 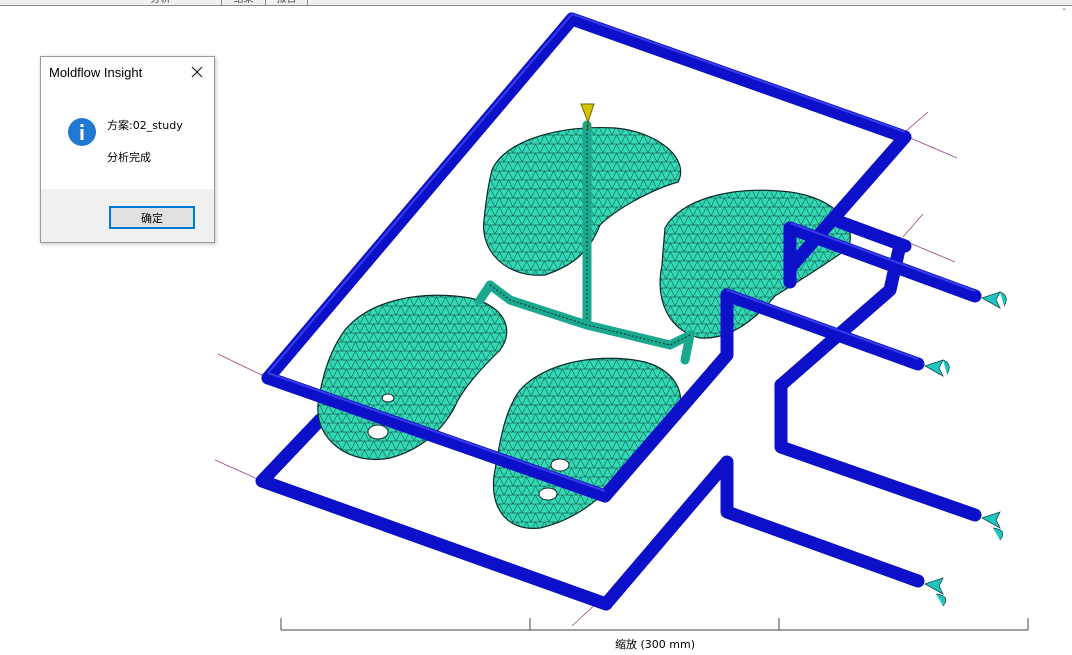 What do you see at coordinates (127, 149) in the screenshot?
I see `message-dialog: Moldflow Insight 方案:02_study 分析完成 确定` at bounding box center [127, 149].